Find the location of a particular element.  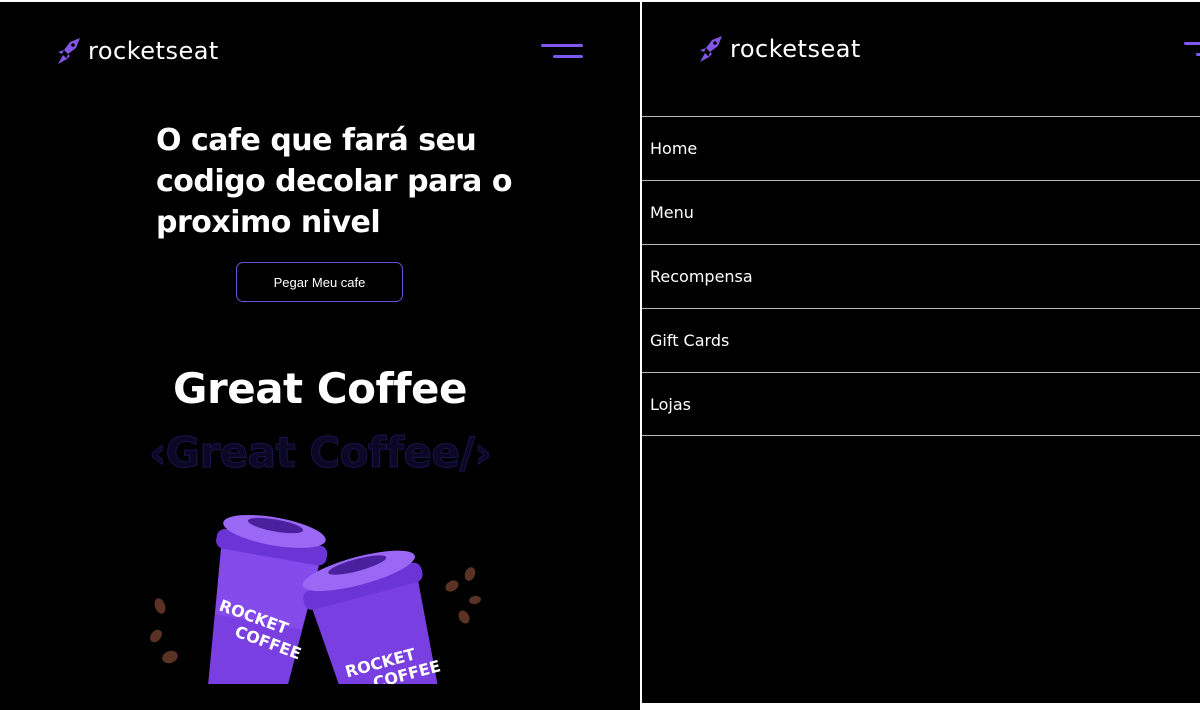

section-title-outline: ‹Great Coffee/› is located at coordinates (320, 453).